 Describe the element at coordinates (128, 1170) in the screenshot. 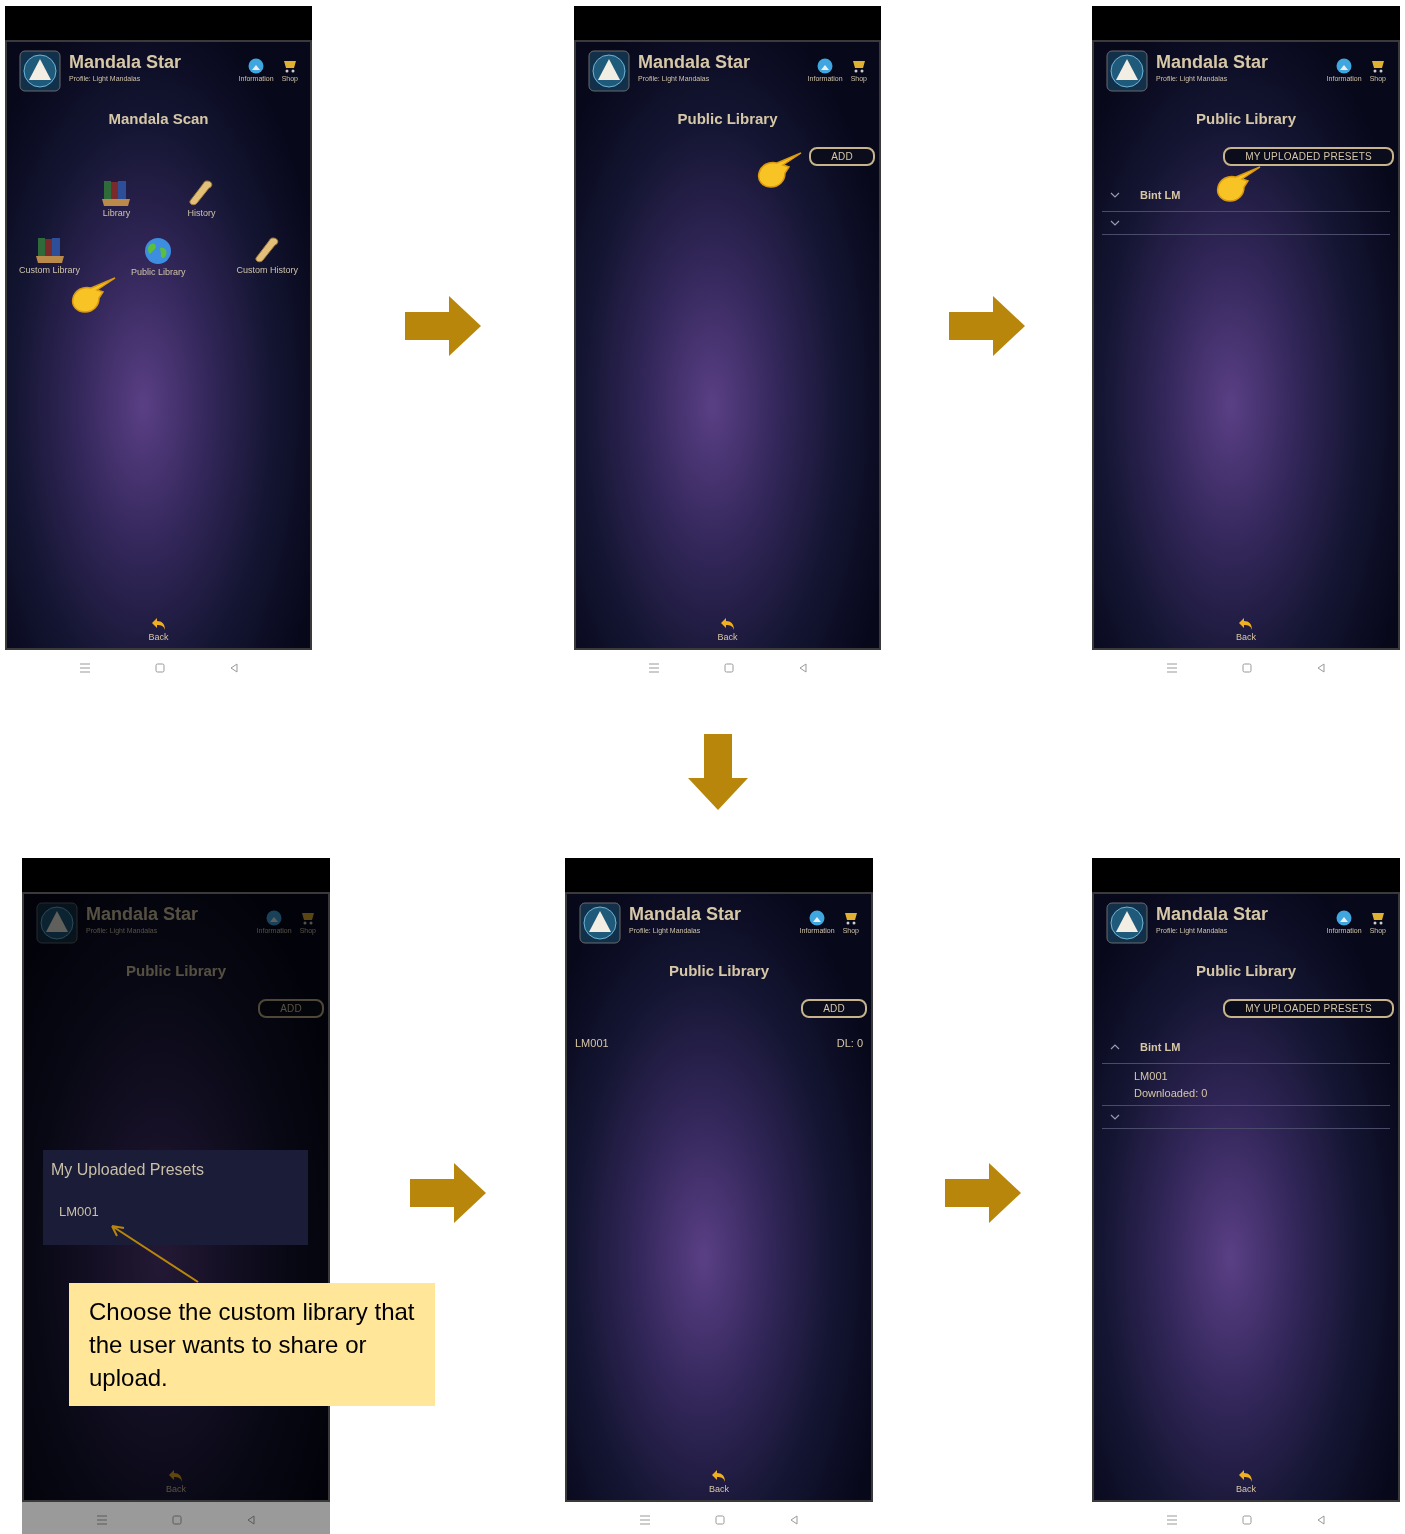

I see `dialog-title: My Uploaded Presets` at that location.